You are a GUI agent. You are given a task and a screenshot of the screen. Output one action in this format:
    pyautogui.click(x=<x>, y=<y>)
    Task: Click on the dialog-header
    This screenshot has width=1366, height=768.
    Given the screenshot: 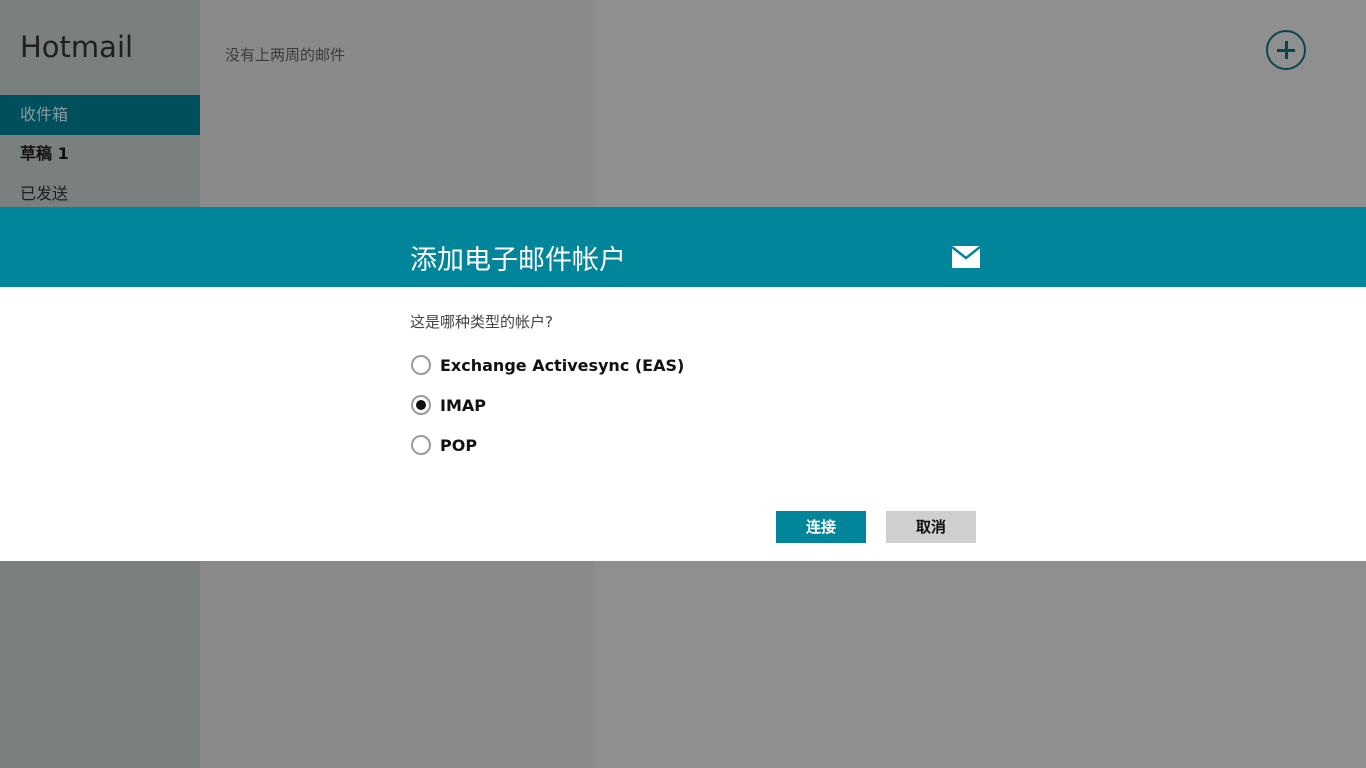 What is the action you would take?
    pyautogui.click(x=683, y=247)
    